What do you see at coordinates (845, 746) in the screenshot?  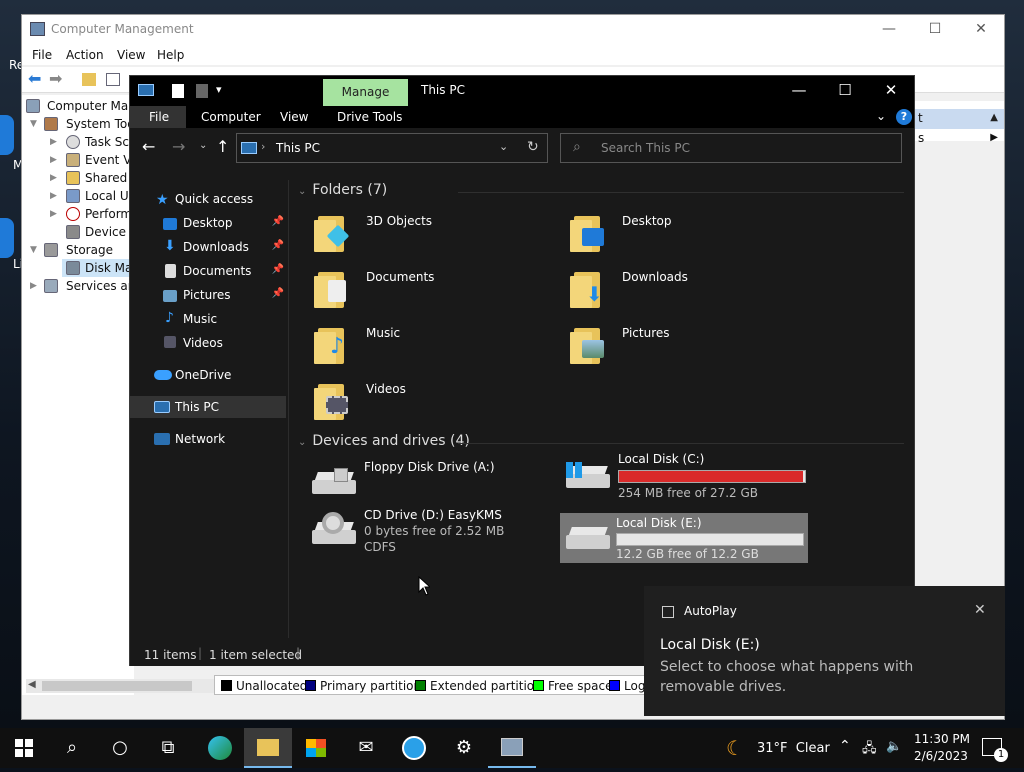 I see `chevron-up-icon: ⌃` at bounding box center [845, 746].